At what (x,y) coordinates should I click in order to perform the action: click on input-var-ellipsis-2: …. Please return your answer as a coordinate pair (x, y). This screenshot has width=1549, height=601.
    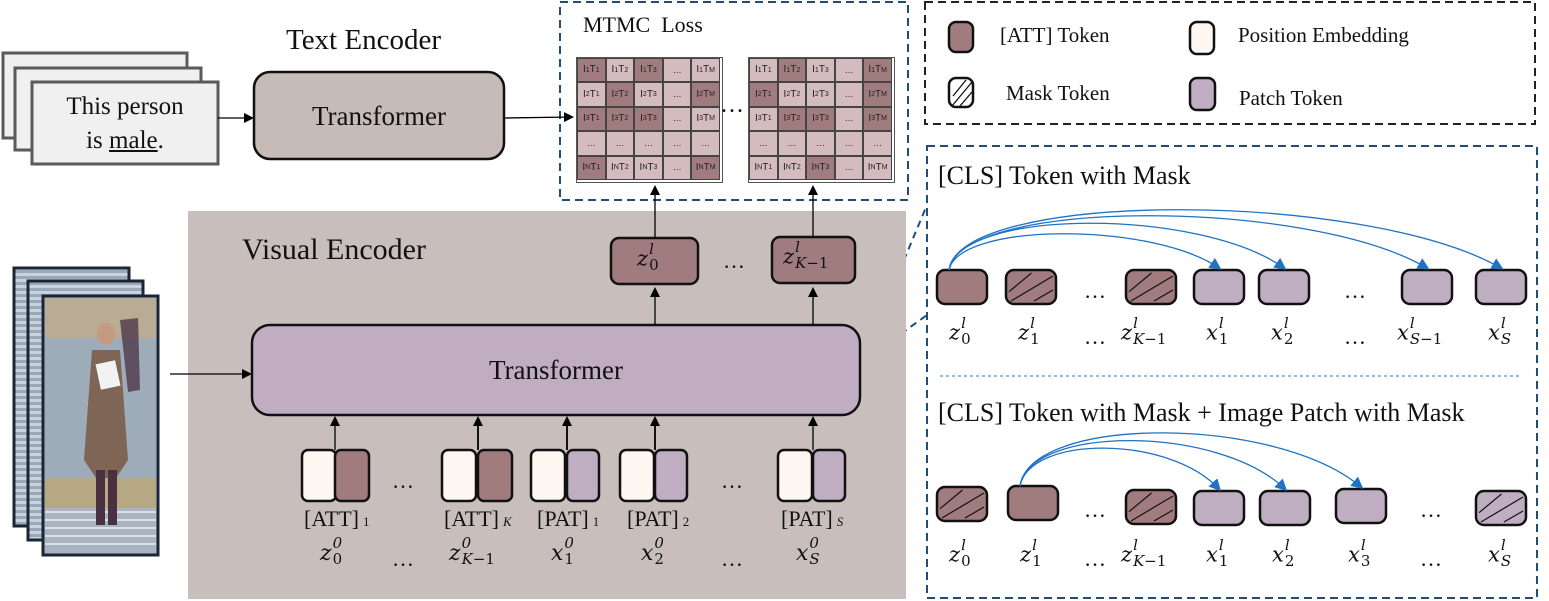
    Looking at the image, I should click on (732, 558).